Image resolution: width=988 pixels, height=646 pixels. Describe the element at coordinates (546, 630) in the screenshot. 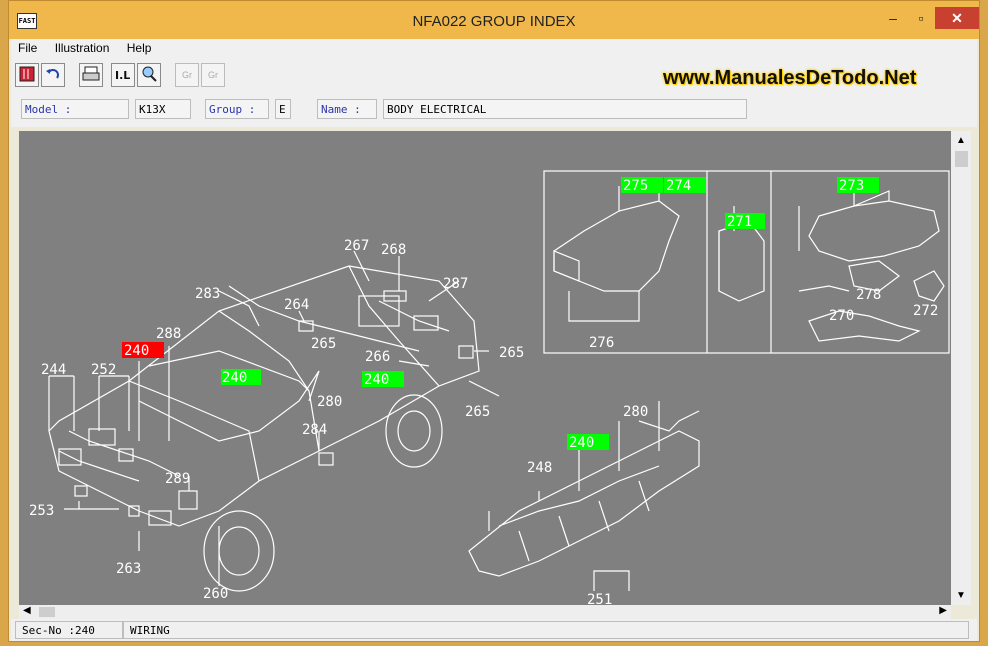

I see `status-name: WIRING` at that location.